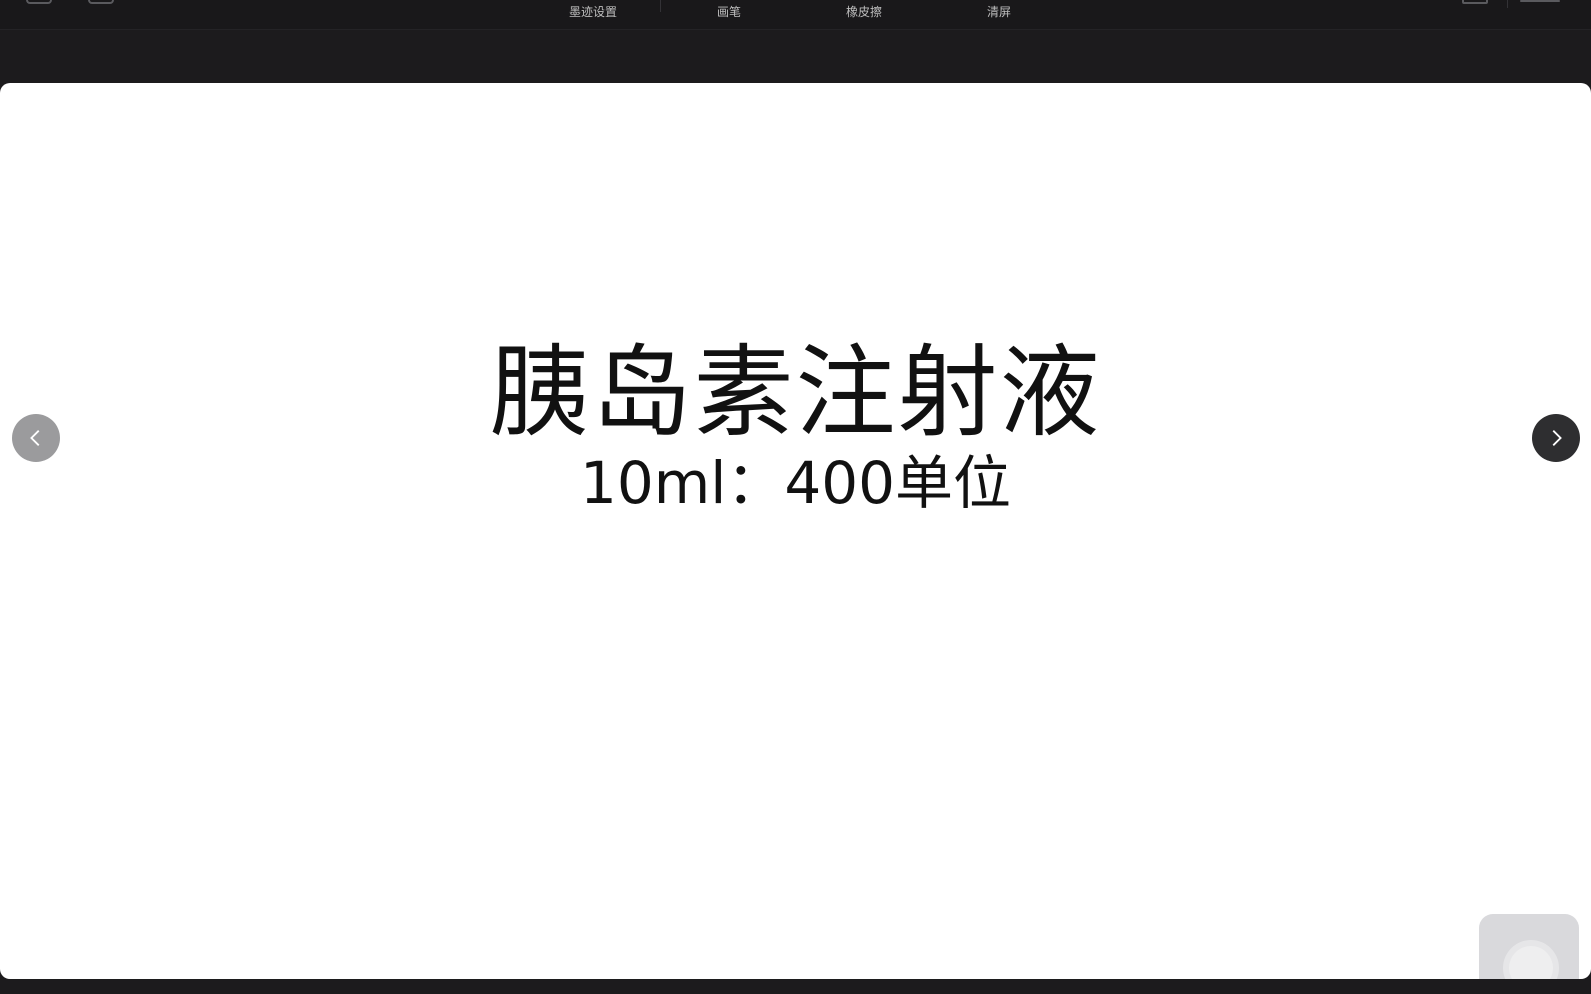  Describe the element at coordinates (795, 15) in the screenshot. I see `top-toolbar: 墨迹设置 画笔 橡皮擦 清屏` at that location.